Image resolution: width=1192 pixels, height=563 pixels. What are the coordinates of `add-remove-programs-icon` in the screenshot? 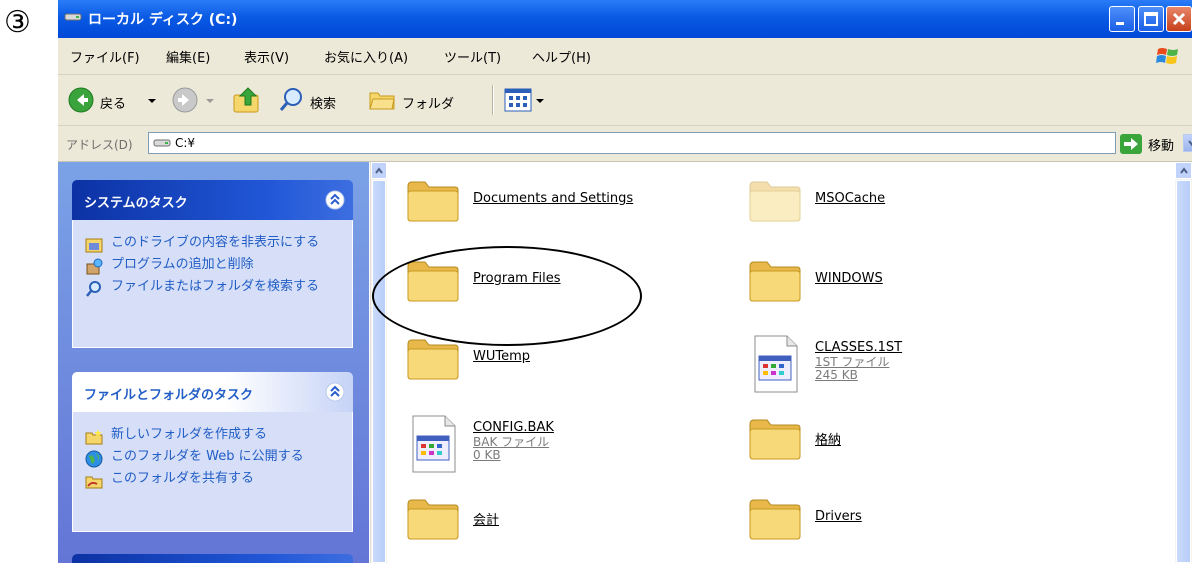 It's located at (94, 266).